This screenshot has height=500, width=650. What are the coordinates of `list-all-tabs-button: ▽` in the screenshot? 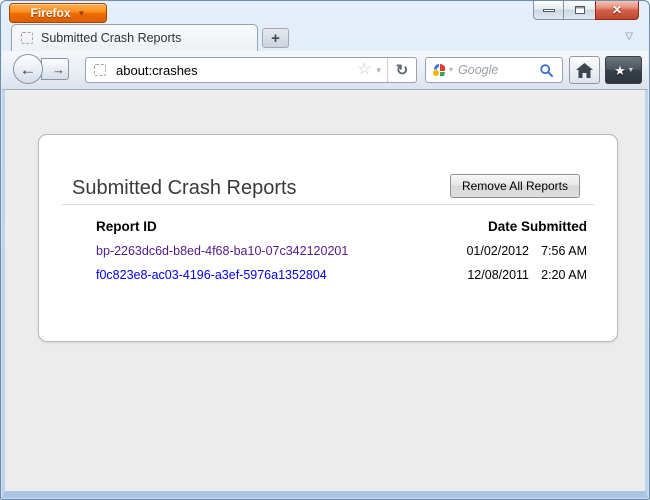 It's located at (629, 37).